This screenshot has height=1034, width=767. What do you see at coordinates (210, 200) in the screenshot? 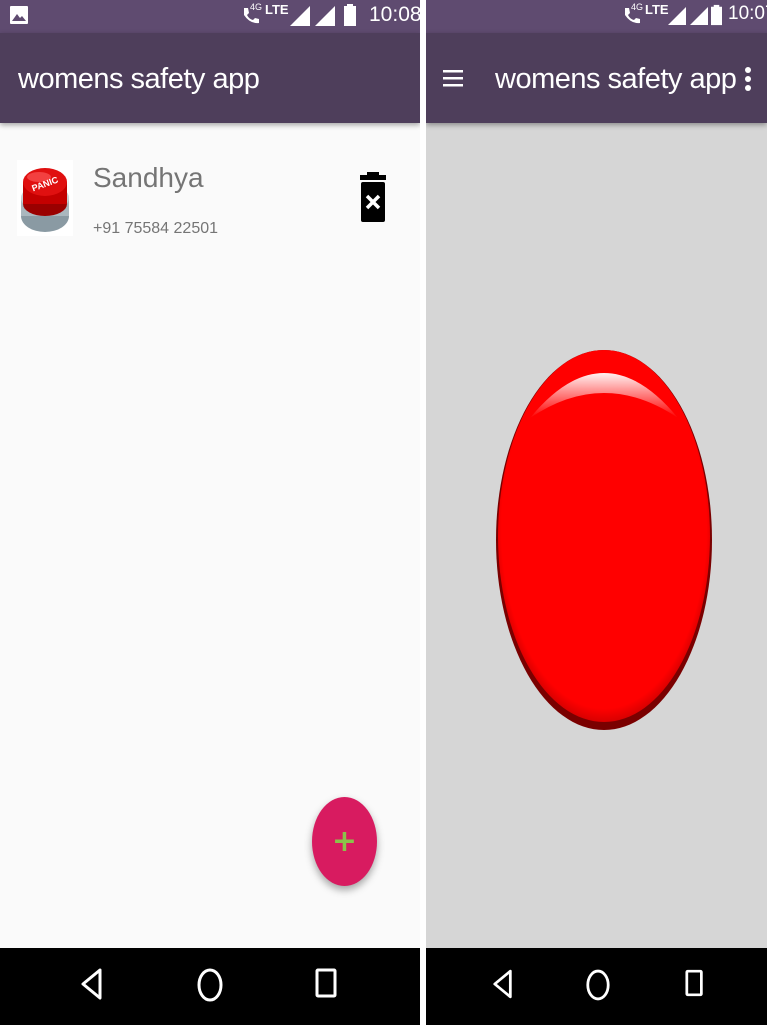
I see `contact-list-item: PANIC Sandhya +91 75584 22501` at bounding box center [210, 200].